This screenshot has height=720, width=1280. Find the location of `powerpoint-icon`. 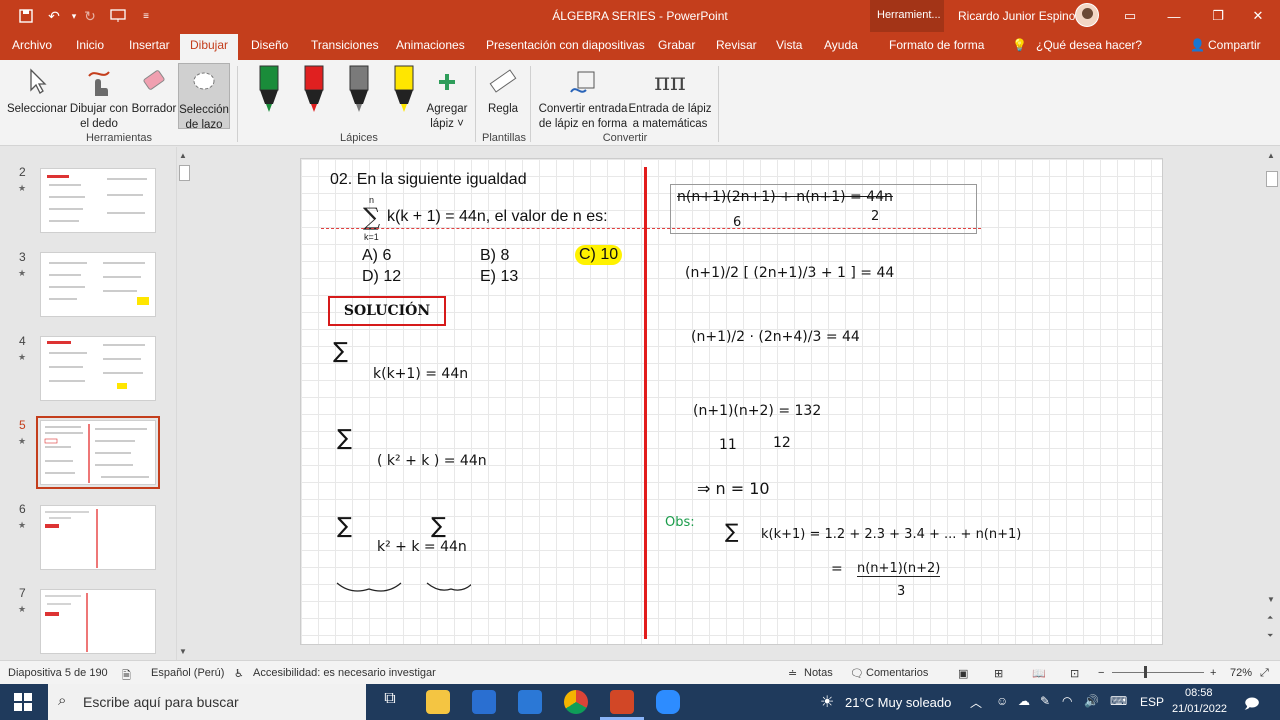

powerpoint-icon is located at coordinates (622, 702).